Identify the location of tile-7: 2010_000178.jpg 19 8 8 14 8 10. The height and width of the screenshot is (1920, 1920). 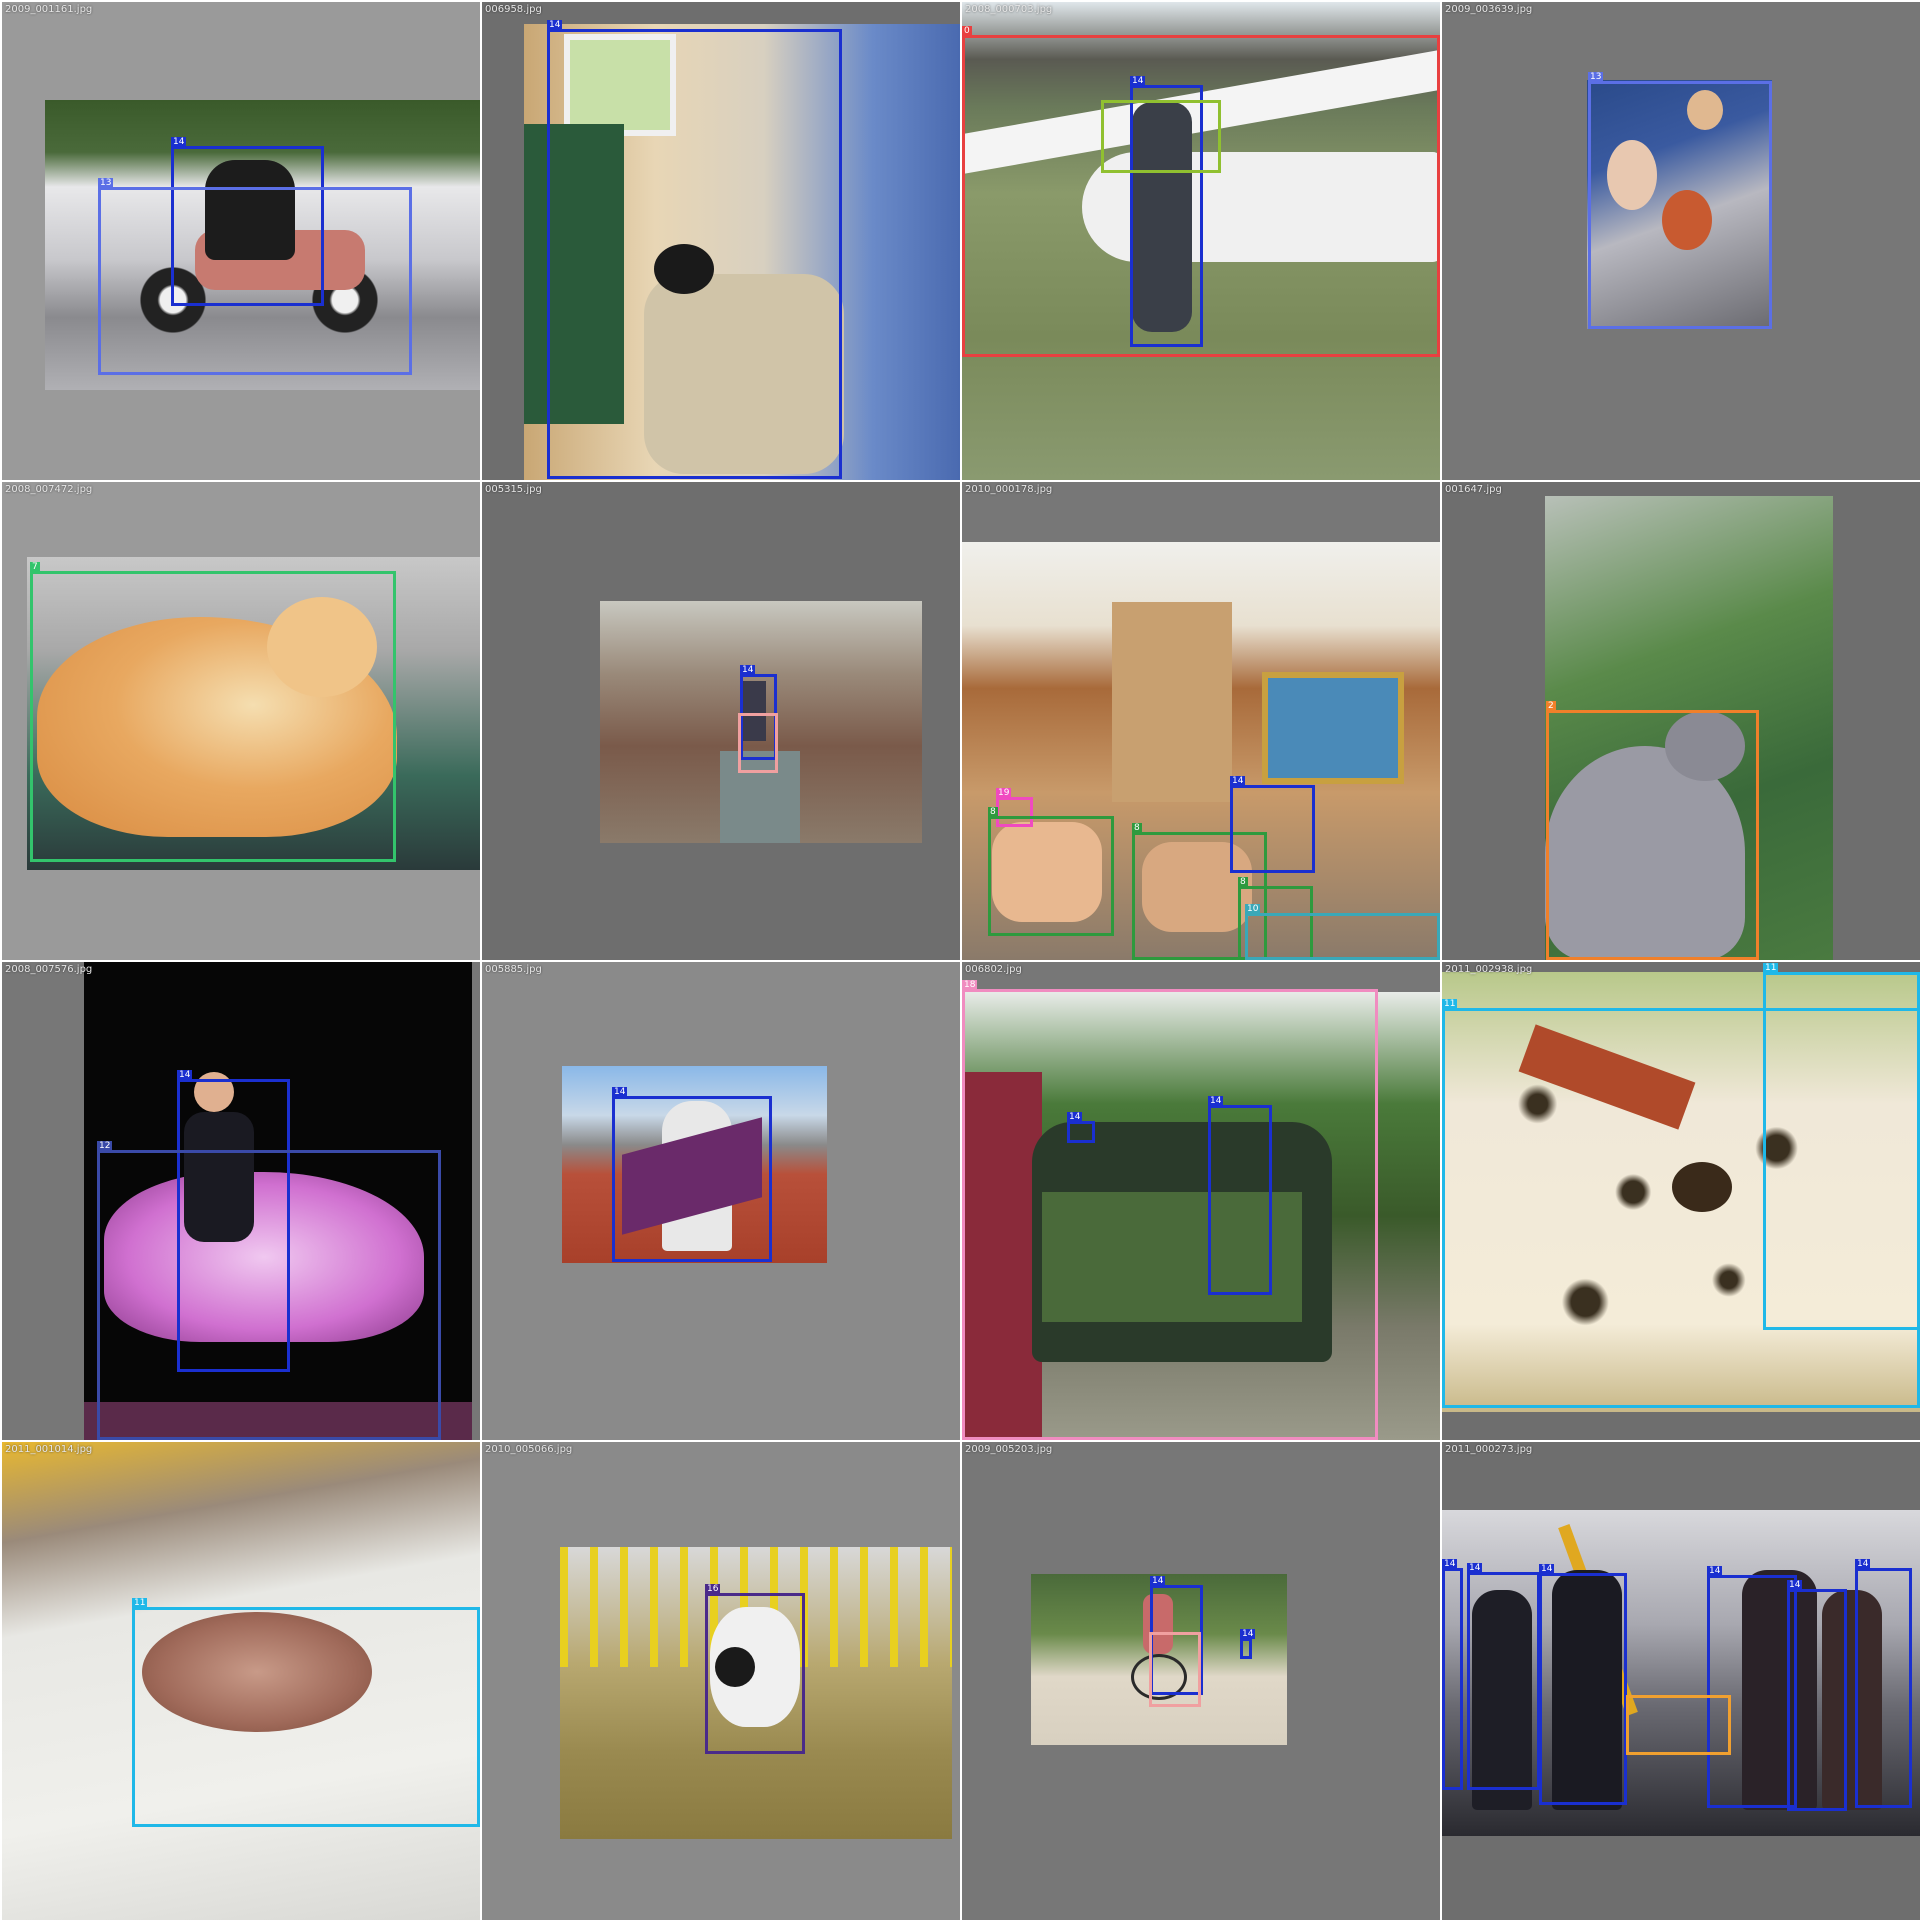
(1201, 721).